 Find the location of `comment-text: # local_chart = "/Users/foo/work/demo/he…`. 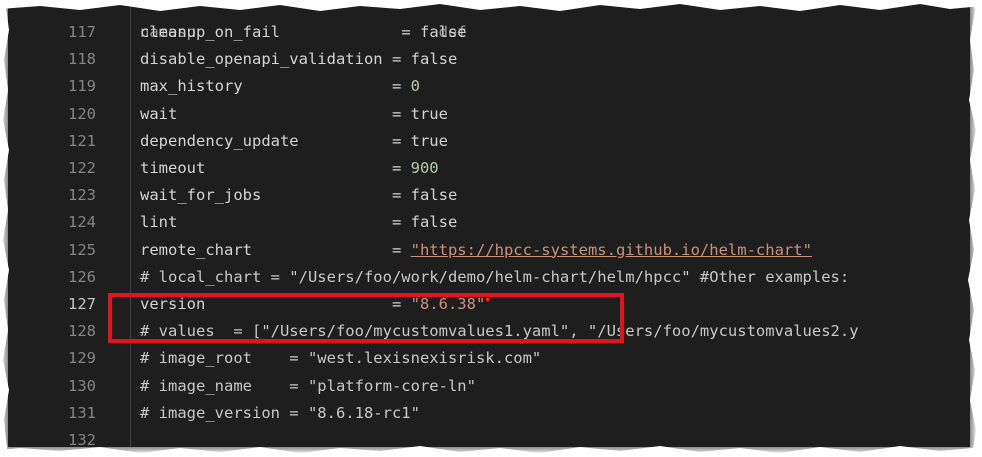

comment-text: # local_chart = "/Users/foo/work/demo/he… is located at coordinates (495, 276).